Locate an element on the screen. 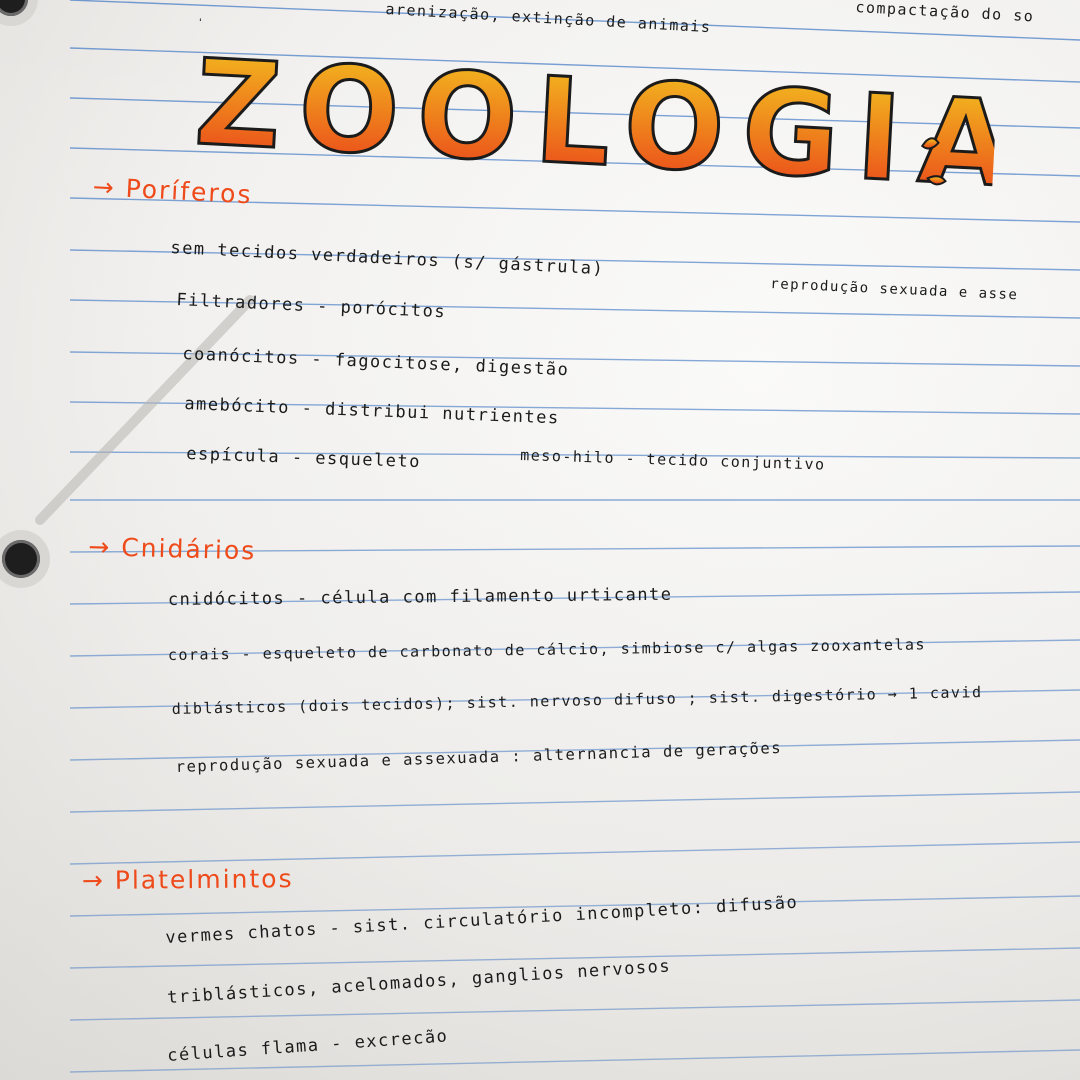 Image resolution: width=1080 pixels, height=1080 pixels. binder-hole-middle is located at coordinates (21, 559).